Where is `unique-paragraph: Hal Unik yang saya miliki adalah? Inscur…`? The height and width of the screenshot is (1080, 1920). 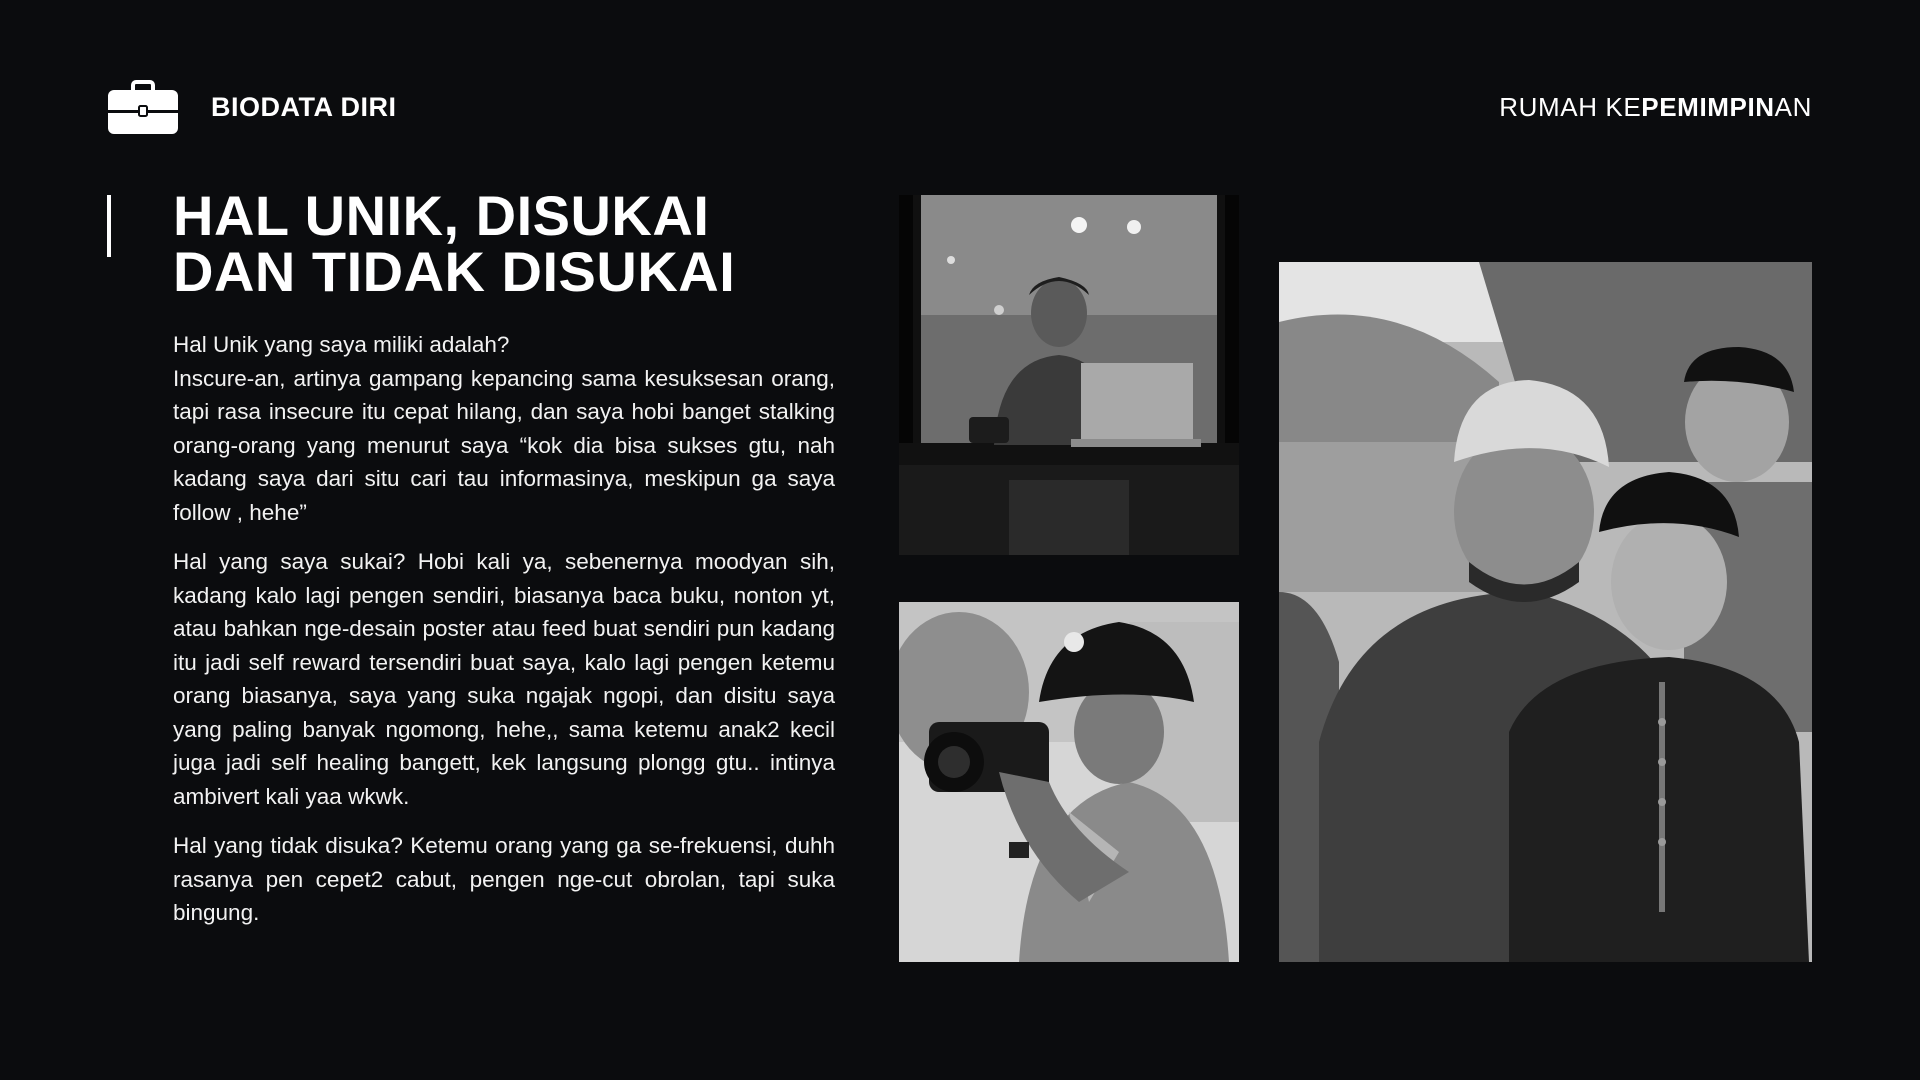 unique-paragraph: Hal Unik yang saya miliki adalah? Inscur… is located at coordinates (504, 428).